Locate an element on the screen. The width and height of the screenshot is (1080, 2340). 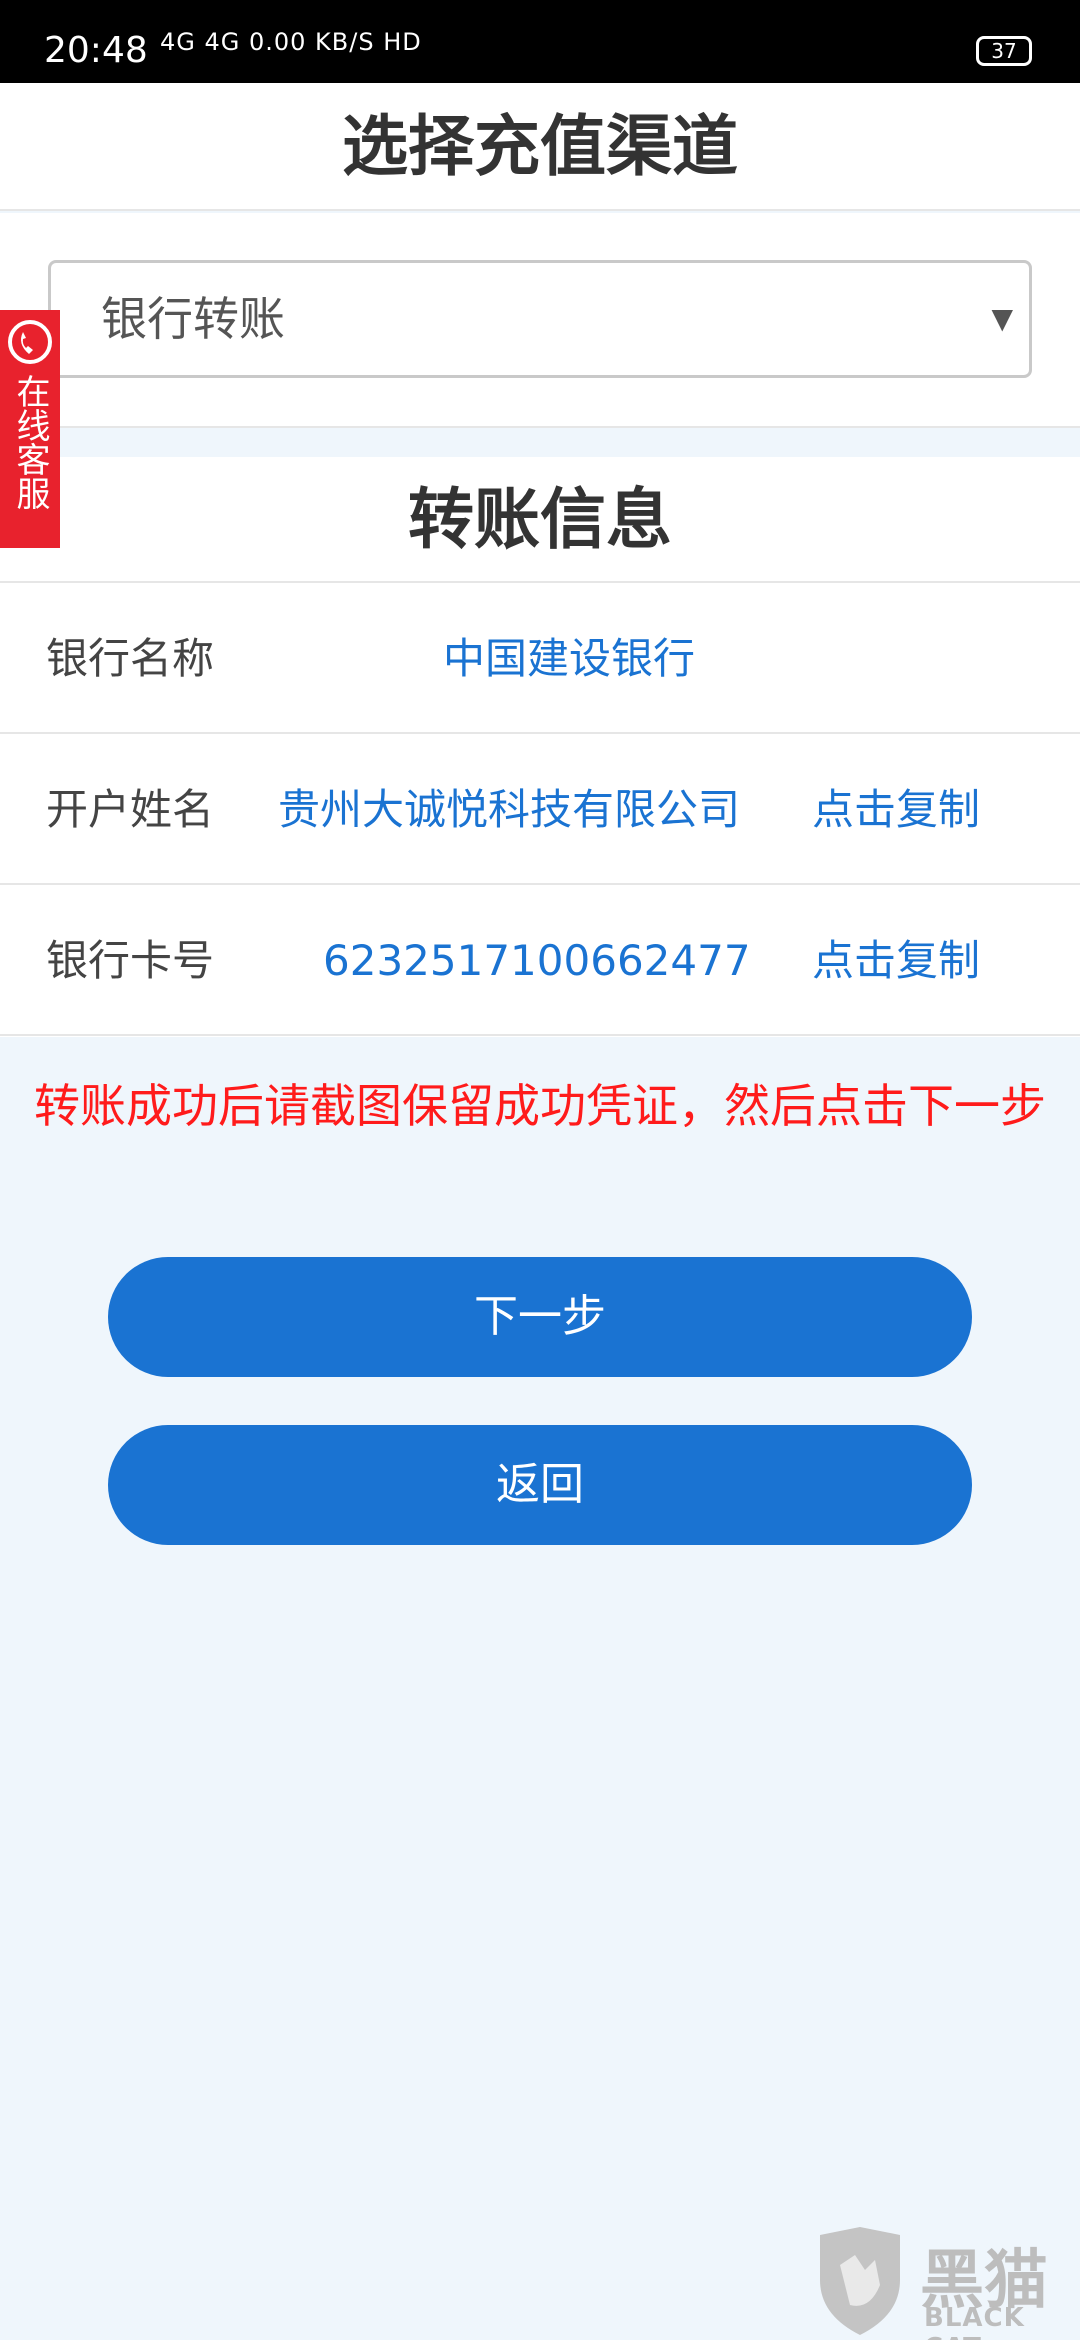
status-time: 20:48 is located at coordinates (96, 50).